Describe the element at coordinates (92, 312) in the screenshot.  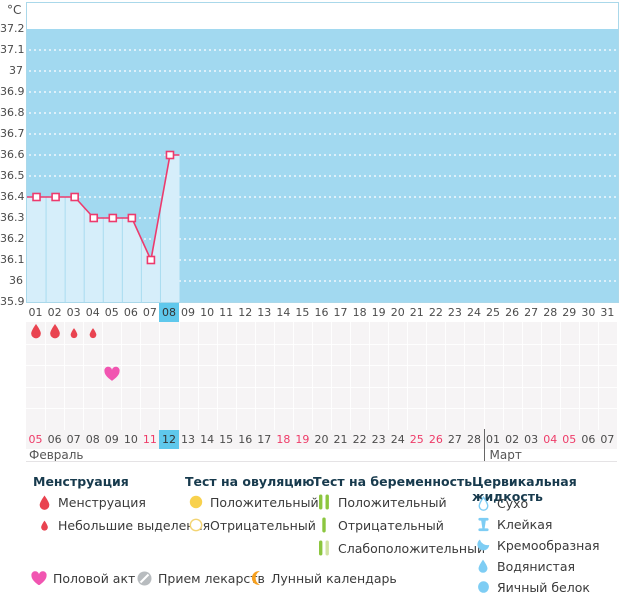
I see `day-cell: 04` at that location.